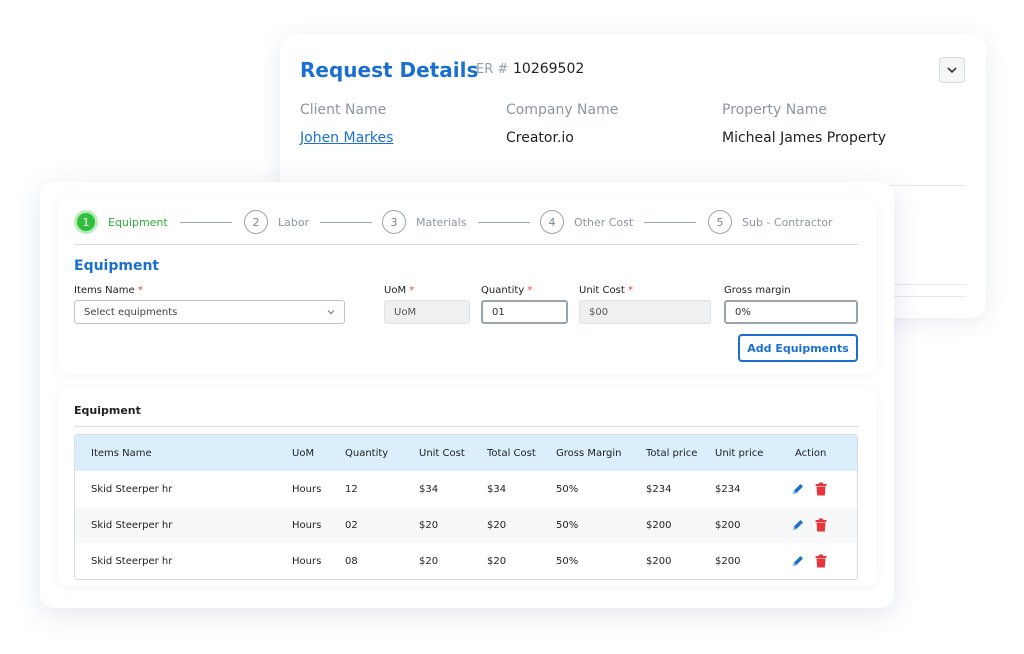  Describe the element at coordinates (303, 453) in the screenshot. I see `header-uom: UoM` at that location.